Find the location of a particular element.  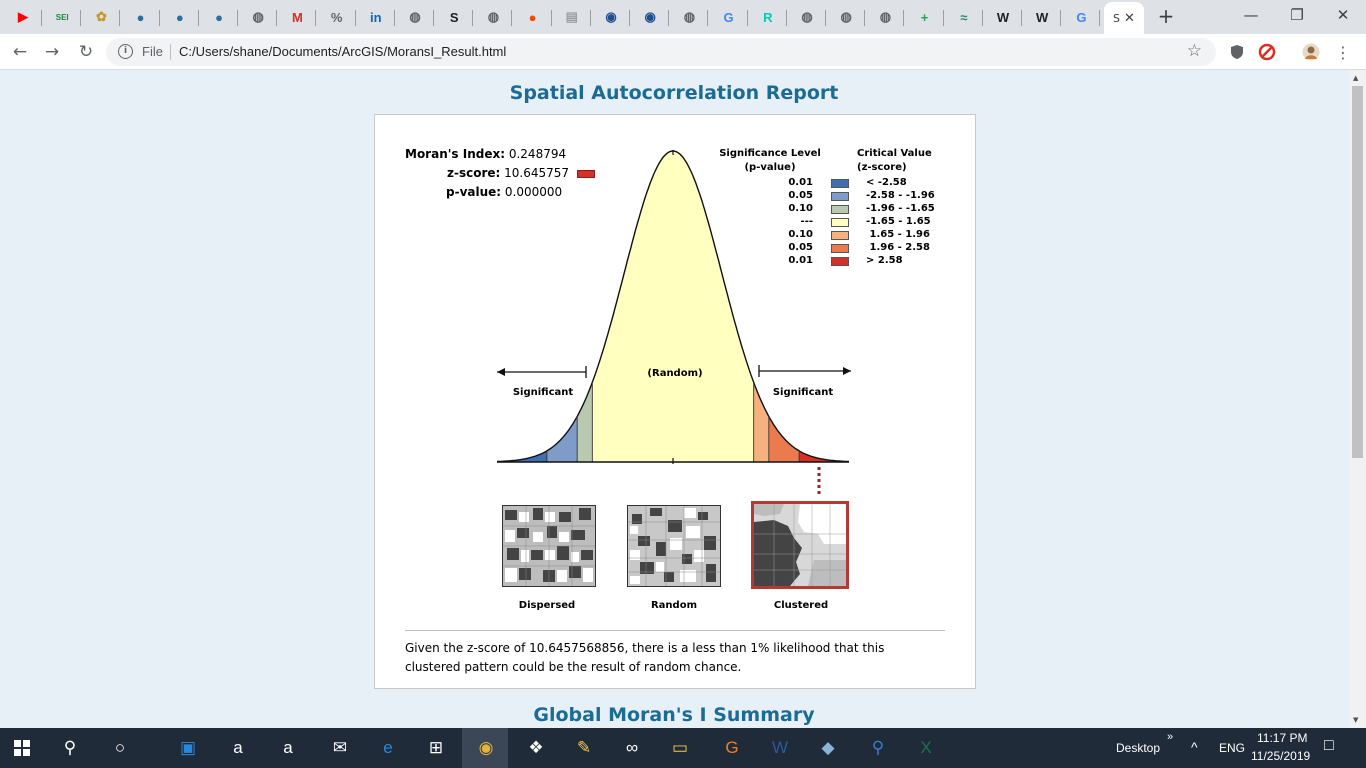

tab-21: ◍ is located at coordinates (846, 17).